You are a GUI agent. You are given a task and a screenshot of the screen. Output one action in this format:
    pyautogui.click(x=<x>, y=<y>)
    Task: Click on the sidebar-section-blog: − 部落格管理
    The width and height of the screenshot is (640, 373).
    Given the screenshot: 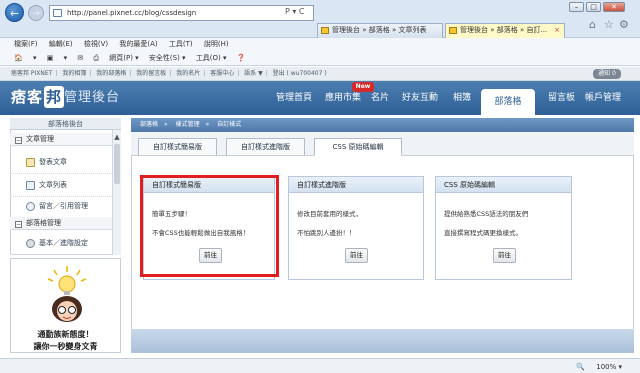 What is the action you would take?
    pyautogui.click(x=61, y=223)
    